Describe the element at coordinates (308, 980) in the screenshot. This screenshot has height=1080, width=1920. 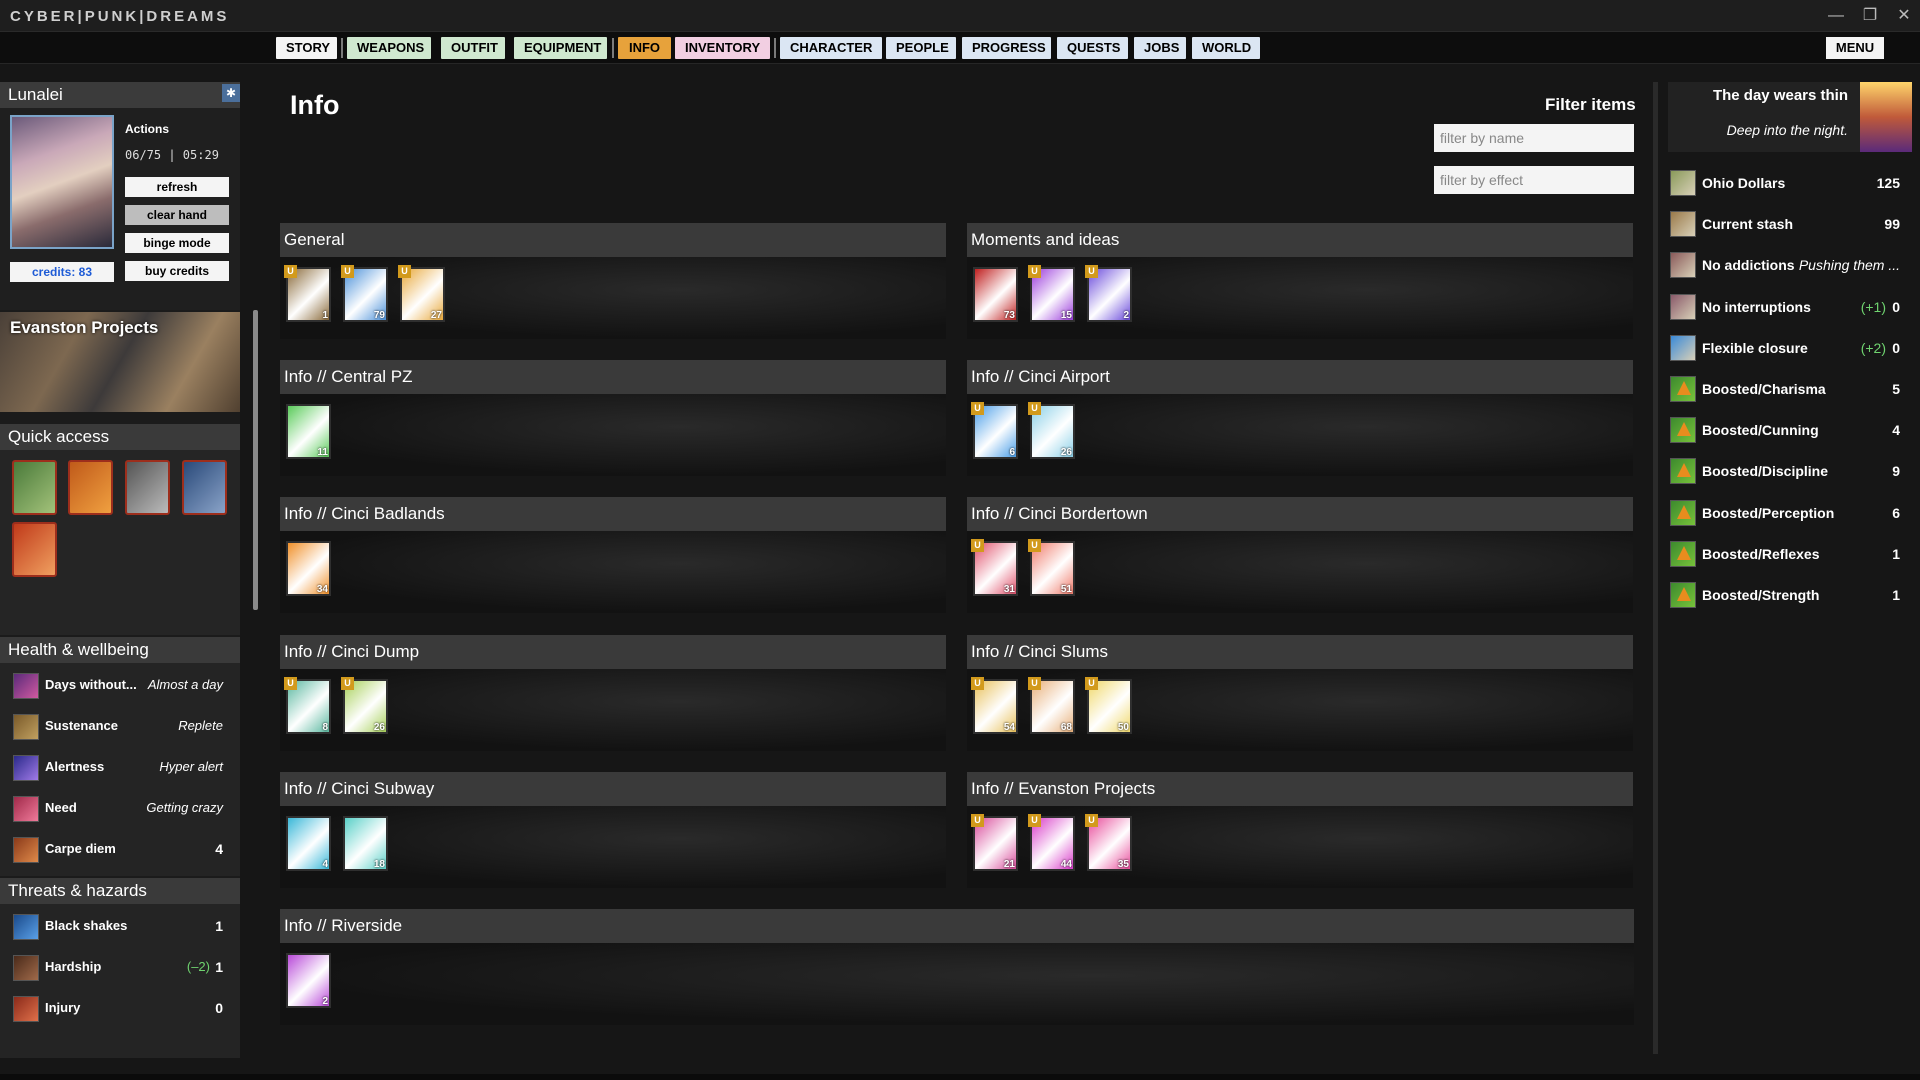
I see `info-card-icon: 2` at that location.